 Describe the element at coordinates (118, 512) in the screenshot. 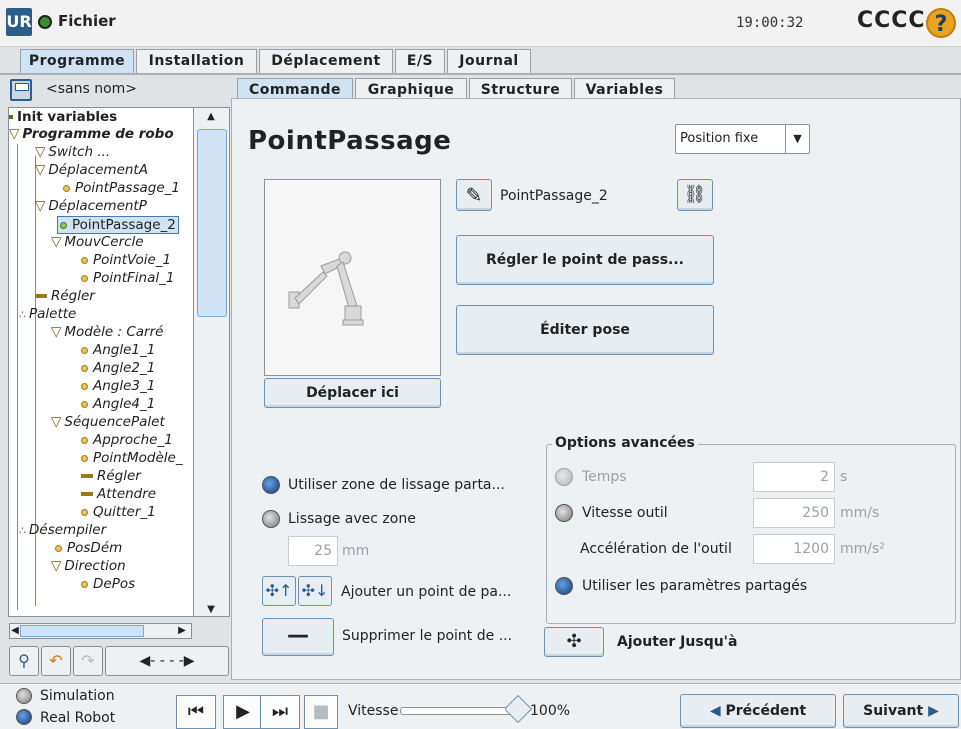

I see `tree-node: Quitter_1` at that location.